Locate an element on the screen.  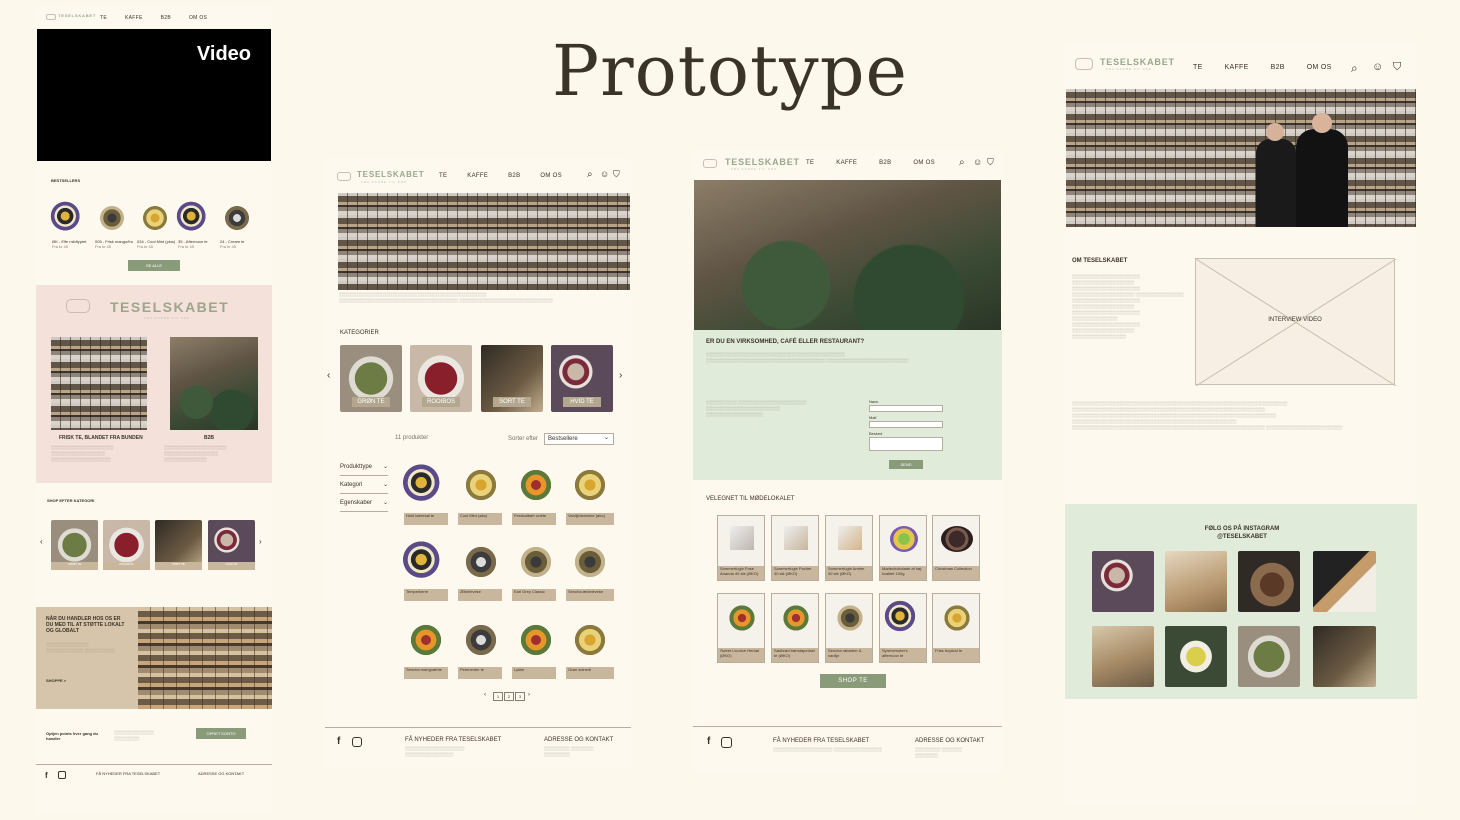
category-card: GRØN TE is located at coordinates (74, 545).